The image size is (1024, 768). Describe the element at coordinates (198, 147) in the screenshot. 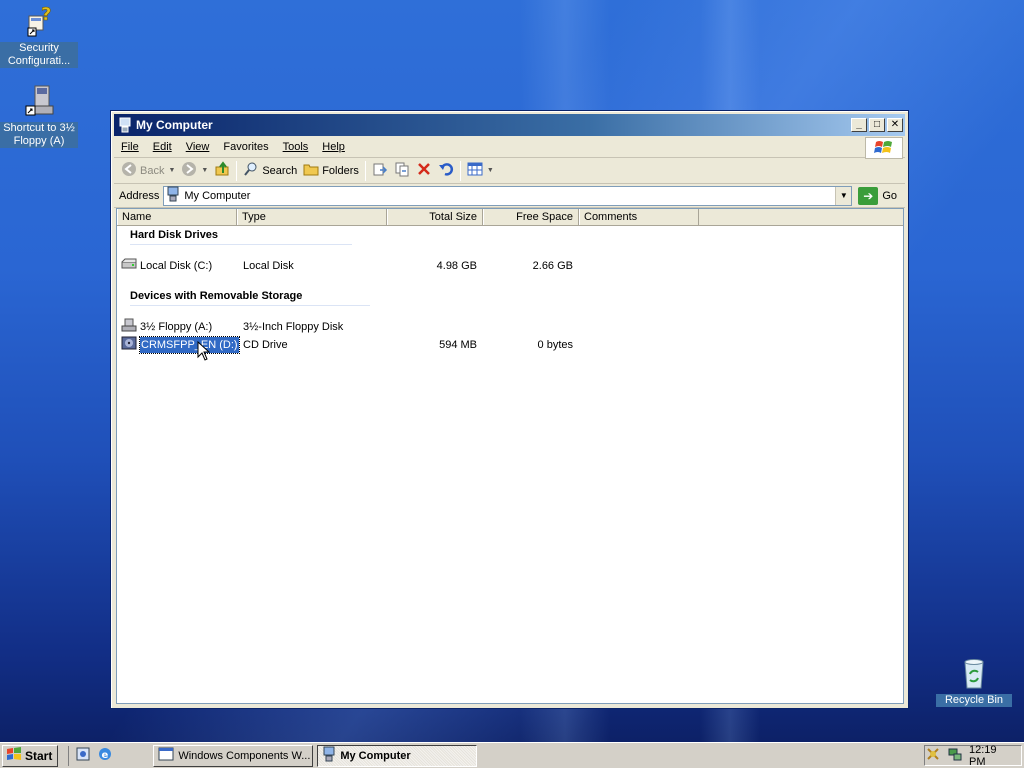

I see `menu-view: View` at that location.